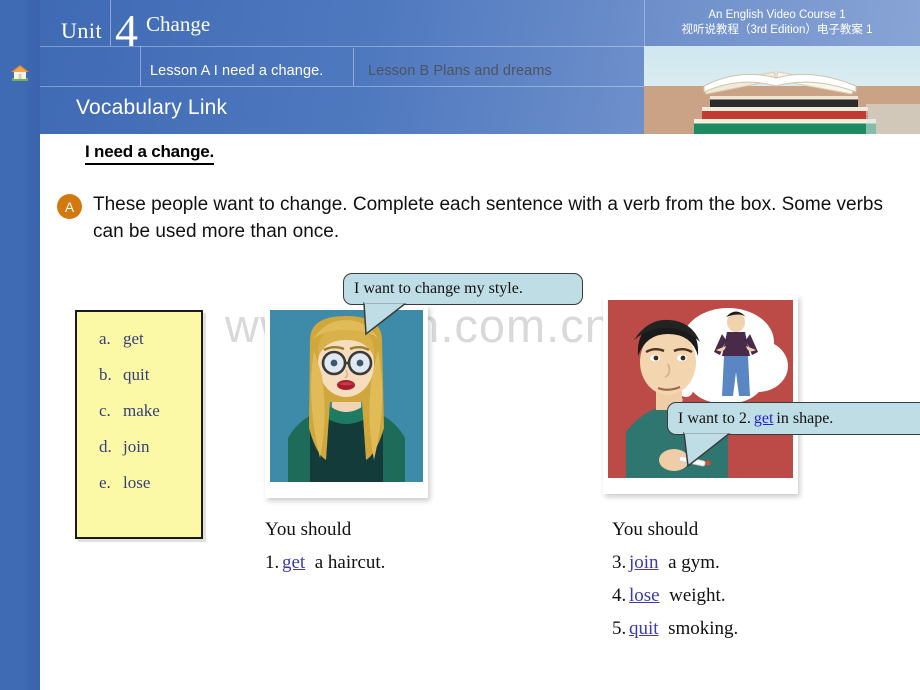  Describe the element at coordinates (20, 345) in the screenshot. I see `left-sidebar-rail` at that location.